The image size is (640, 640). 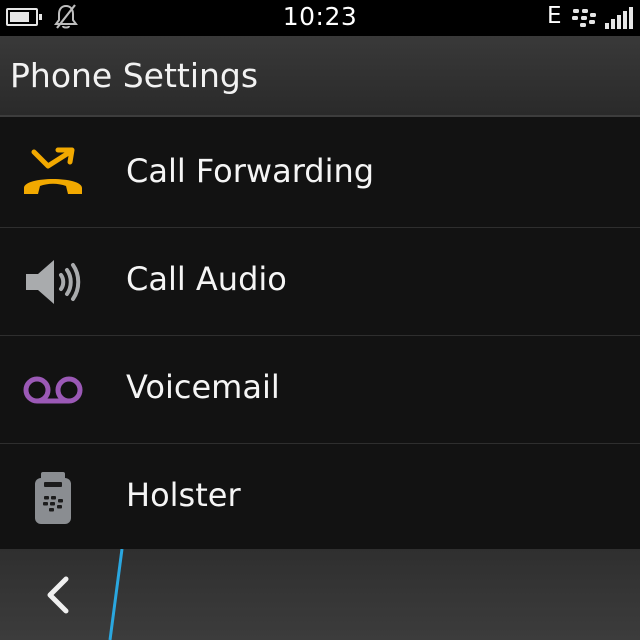 I want to click on settings-item-label: Holster, so click(x=183, y=495).